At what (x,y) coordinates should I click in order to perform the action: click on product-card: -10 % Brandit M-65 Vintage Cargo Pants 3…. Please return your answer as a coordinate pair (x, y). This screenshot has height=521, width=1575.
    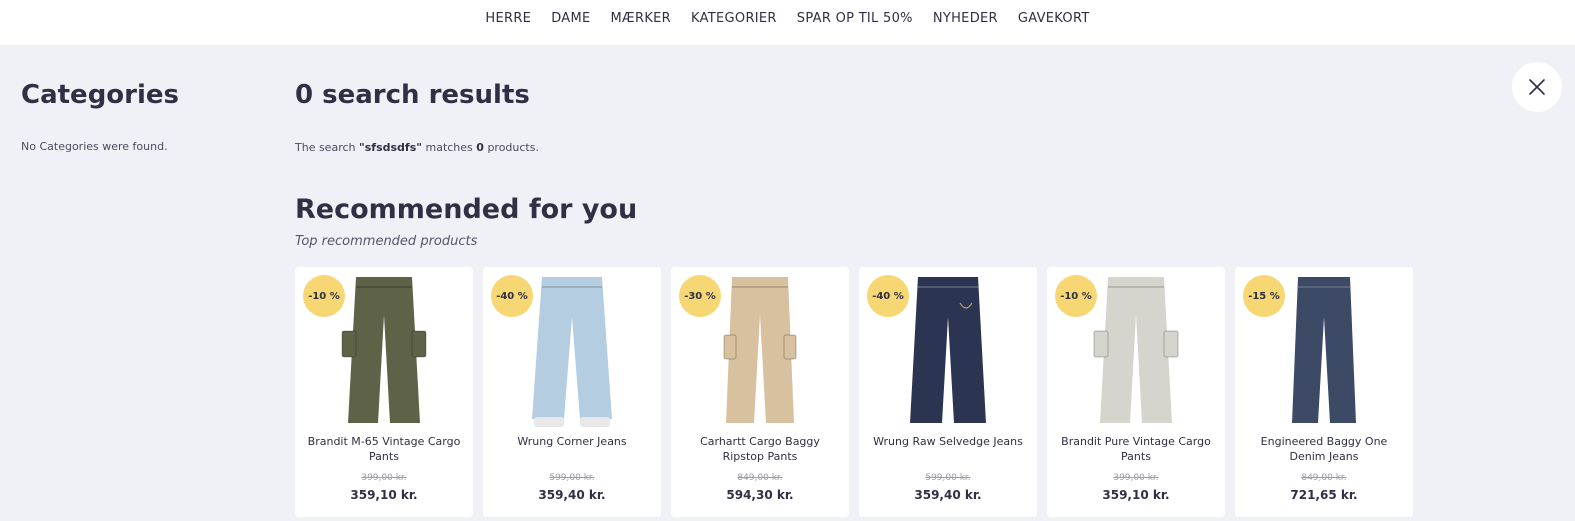
    Looking at the image, I should click on (384, 392).